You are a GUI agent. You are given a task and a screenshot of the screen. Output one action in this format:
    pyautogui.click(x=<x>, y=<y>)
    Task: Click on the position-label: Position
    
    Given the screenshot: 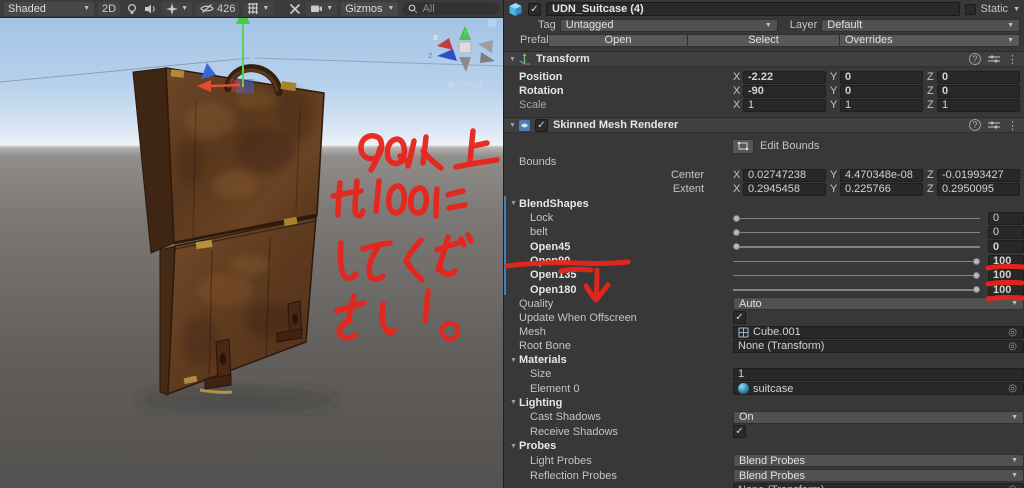 What is the action you would take?
    pyautogui.click(x=541, y=77)
    